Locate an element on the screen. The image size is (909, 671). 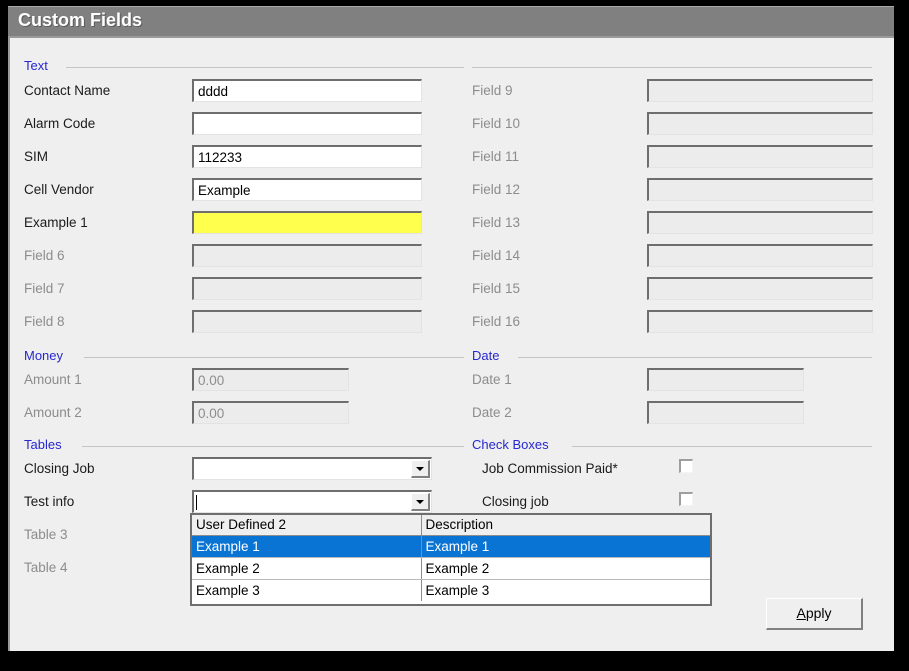
label-table-3: Table 3 is located at coordinates (46, 534).